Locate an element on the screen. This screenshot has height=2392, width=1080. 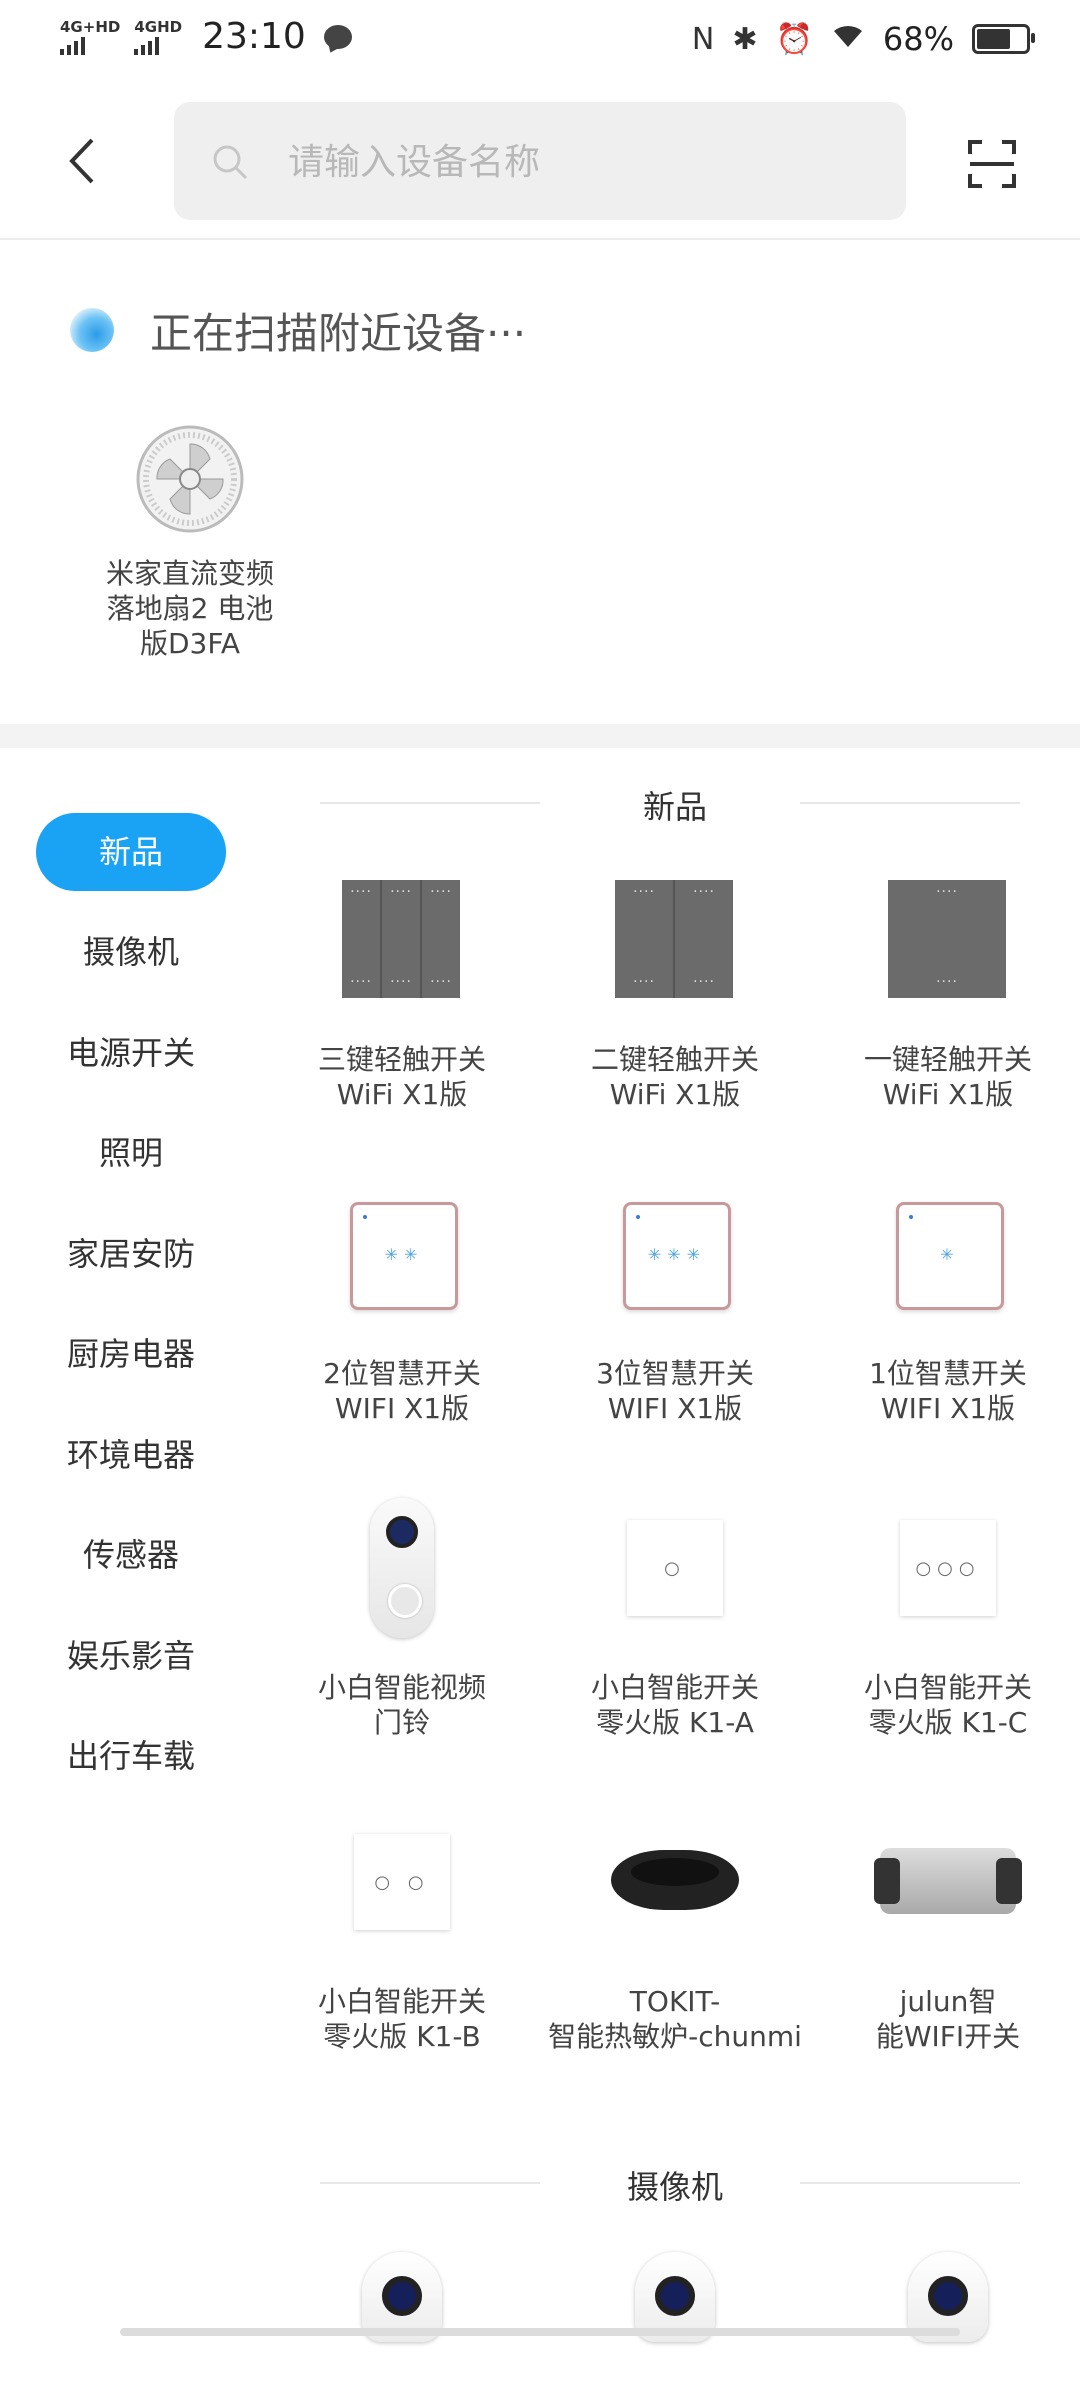
device-name: julun智 能WIFI开关 is located at coordinates (948, 2019).